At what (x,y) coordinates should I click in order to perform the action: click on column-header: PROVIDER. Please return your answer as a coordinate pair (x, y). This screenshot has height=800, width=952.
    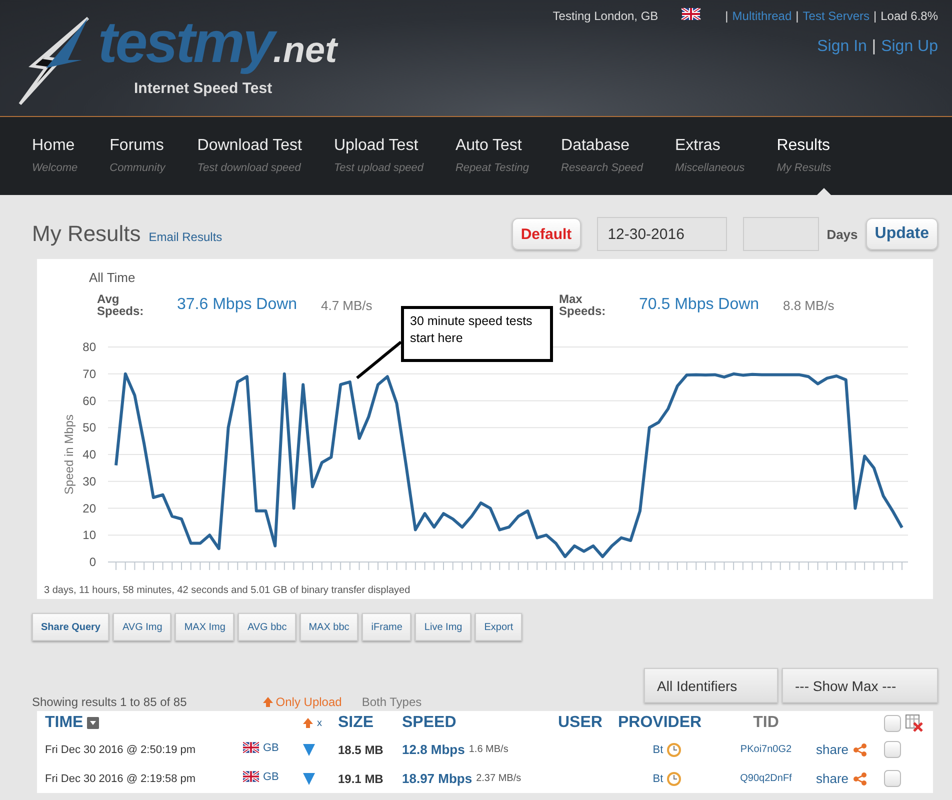
    Looking at the image, I should click on (667, 723).